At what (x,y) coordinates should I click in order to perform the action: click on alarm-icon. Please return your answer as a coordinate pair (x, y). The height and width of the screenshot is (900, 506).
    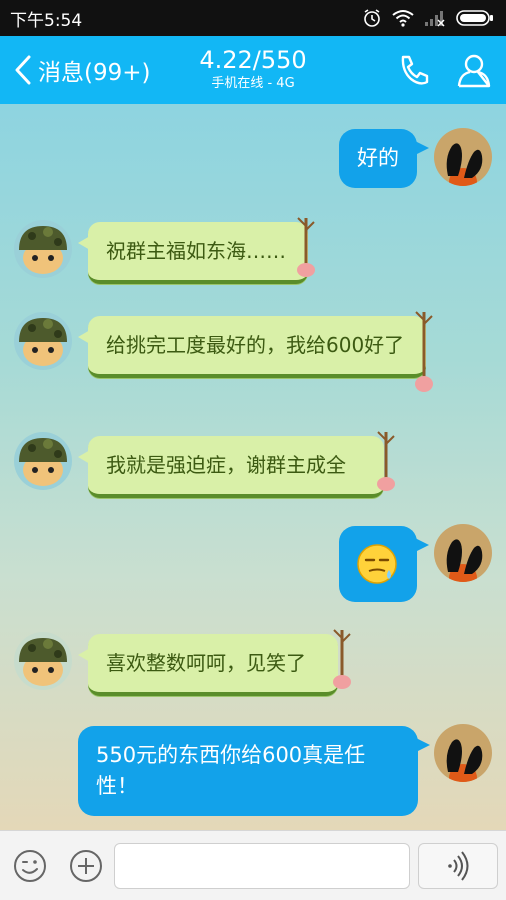
    Looking at the image, I should click on (372, 18).